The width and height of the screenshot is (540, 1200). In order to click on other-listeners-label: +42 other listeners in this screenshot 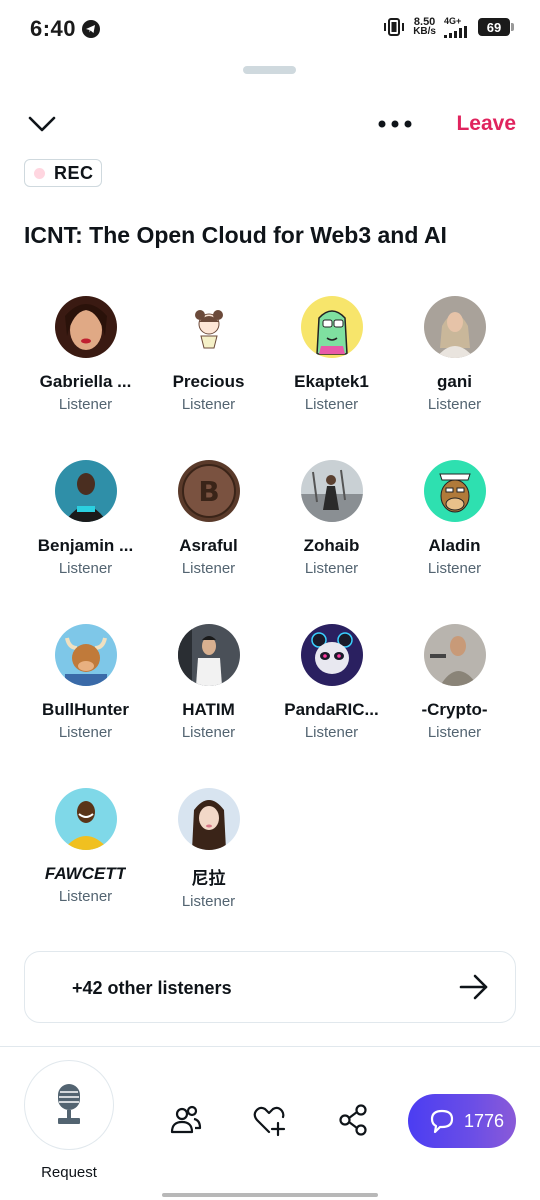, I will do `click(152, 988)`.